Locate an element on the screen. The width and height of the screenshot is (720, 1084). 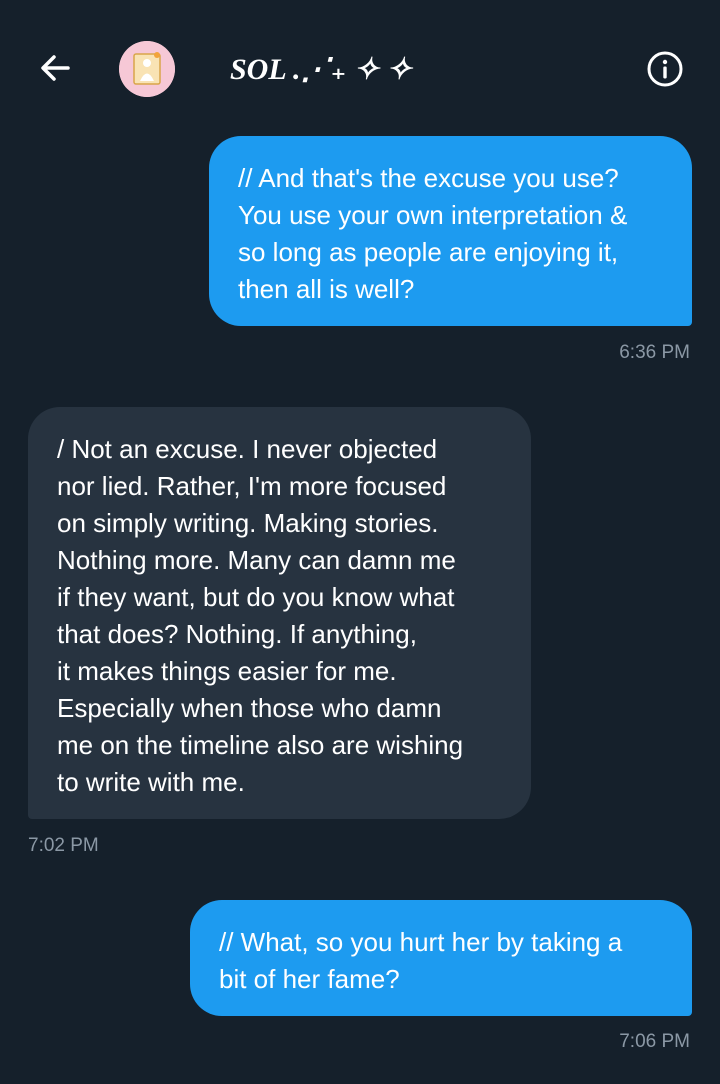
message-text-line: Especially when those who damn is located at coordinates (249, 708).